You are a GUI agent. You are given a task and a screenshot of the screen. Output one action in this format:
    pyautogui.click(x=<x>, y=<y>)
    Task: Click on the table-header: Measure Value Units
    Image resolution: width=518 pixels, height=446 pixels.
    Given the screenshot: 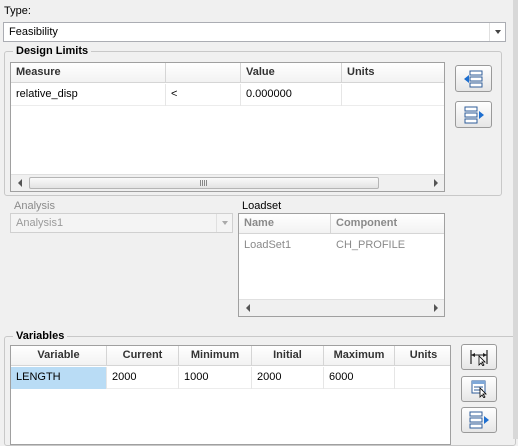 What is the action you would take?
    pyautogui.click(x=227, y=73)
    